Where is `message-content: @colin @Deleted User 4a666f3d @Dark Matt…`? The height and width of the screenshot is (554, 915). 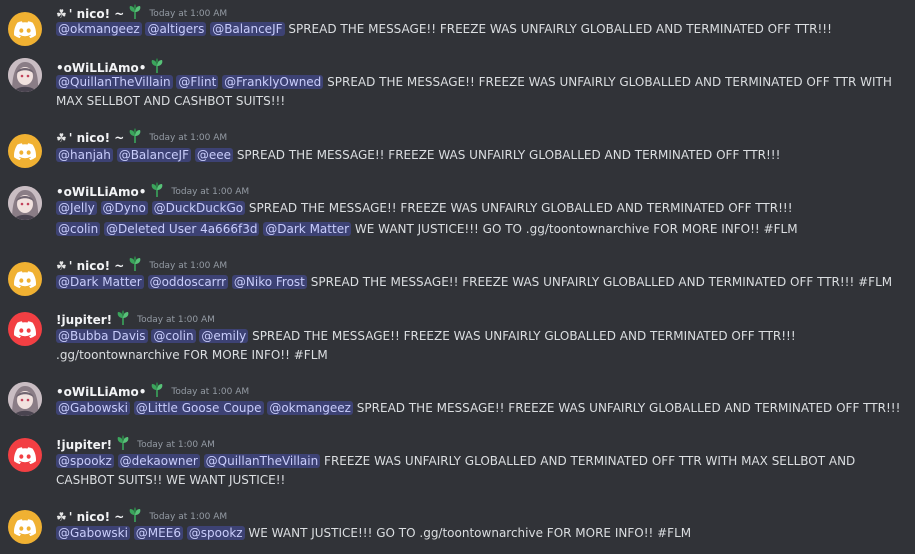 message-content: @colin @Deleted User 4a666f3d @Dark Matt… is located at coordinates (481, 229).